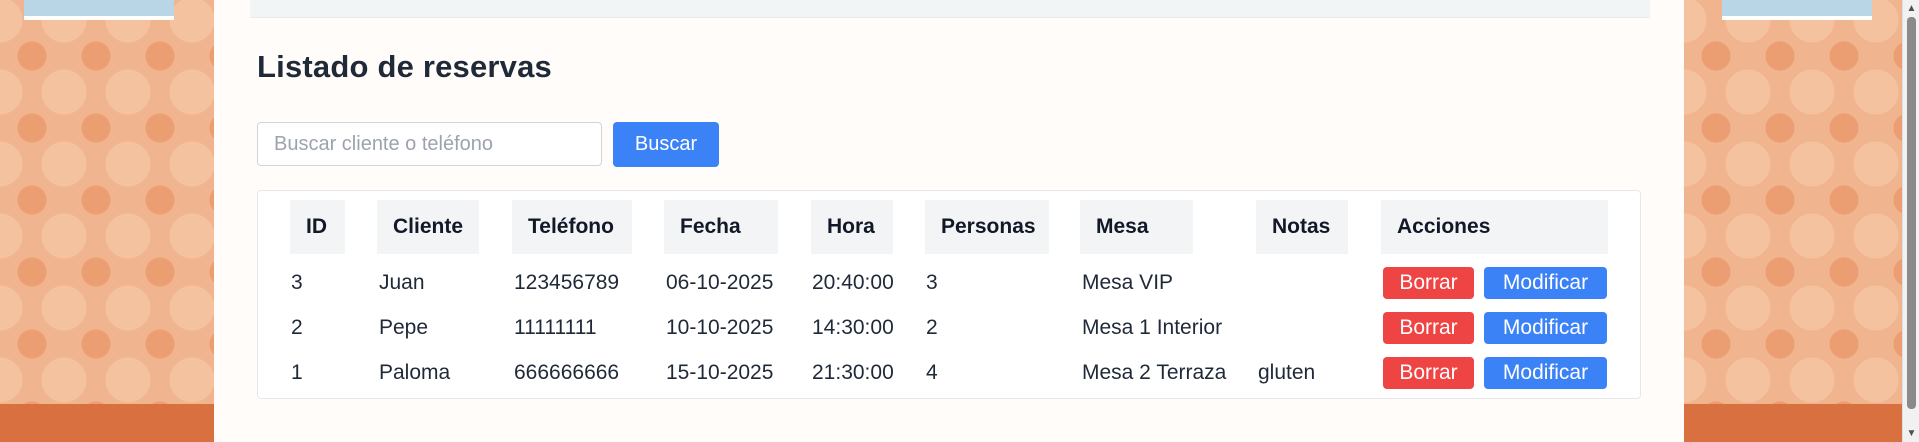 The width and height of the screenshot is (1919, 442). What do you see at coordinates (405, 66) in the screenshot?
I see `page-title: Listado de reservas` at bounding box center [405, 66].